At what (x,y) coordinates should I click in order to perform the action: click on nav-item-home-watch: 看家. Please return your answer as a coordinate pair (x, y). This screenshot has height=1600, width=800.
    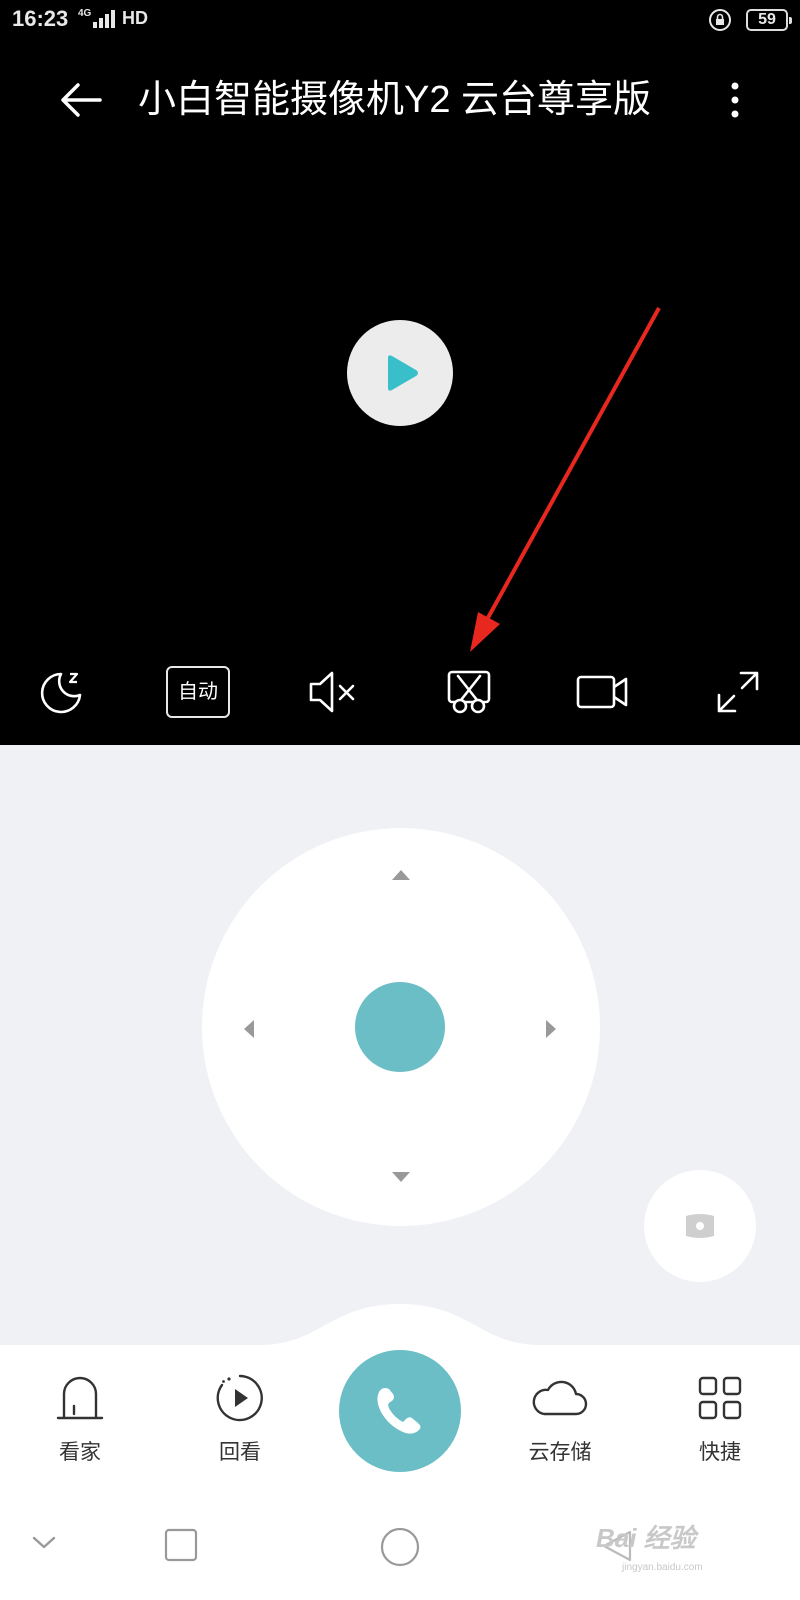
    Looking at the image, I should click on (80, 1418).